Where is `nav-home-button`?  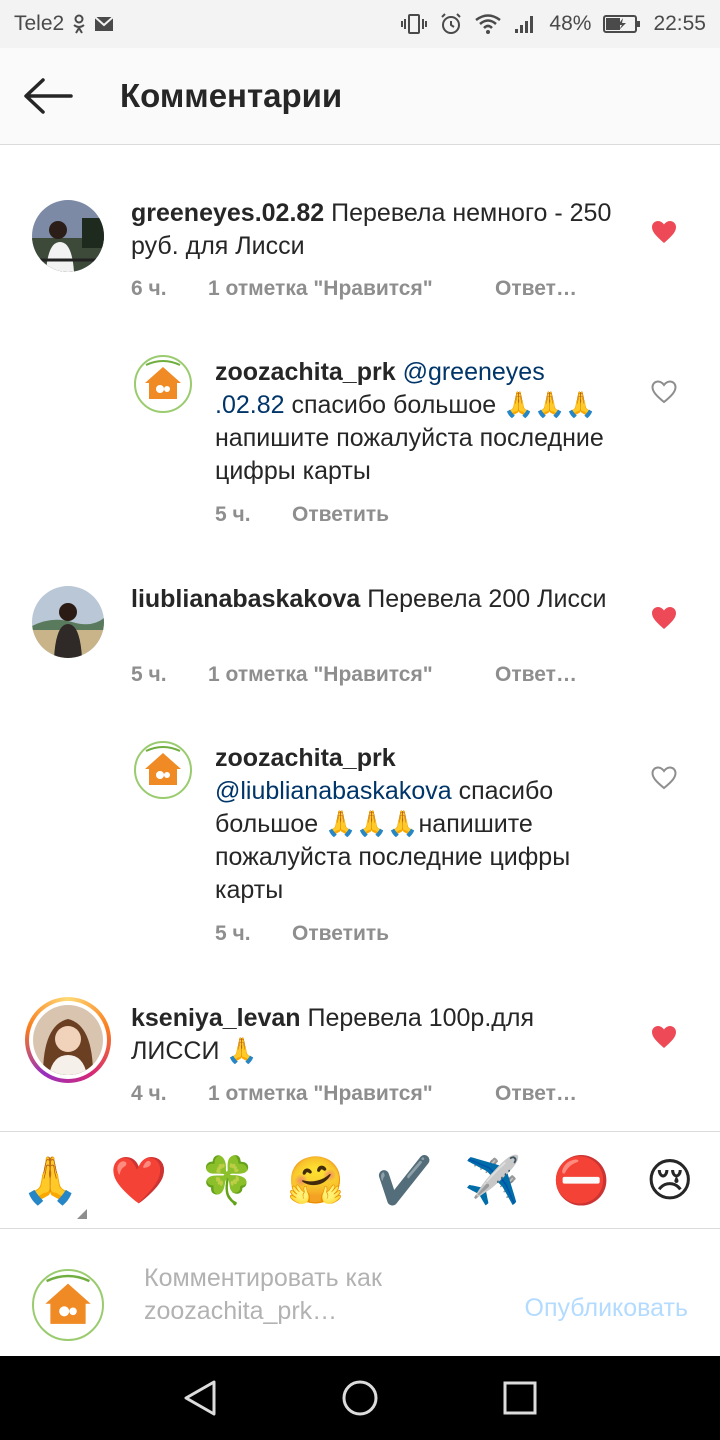 nav-home-button is located at coordinates (360, 1398).